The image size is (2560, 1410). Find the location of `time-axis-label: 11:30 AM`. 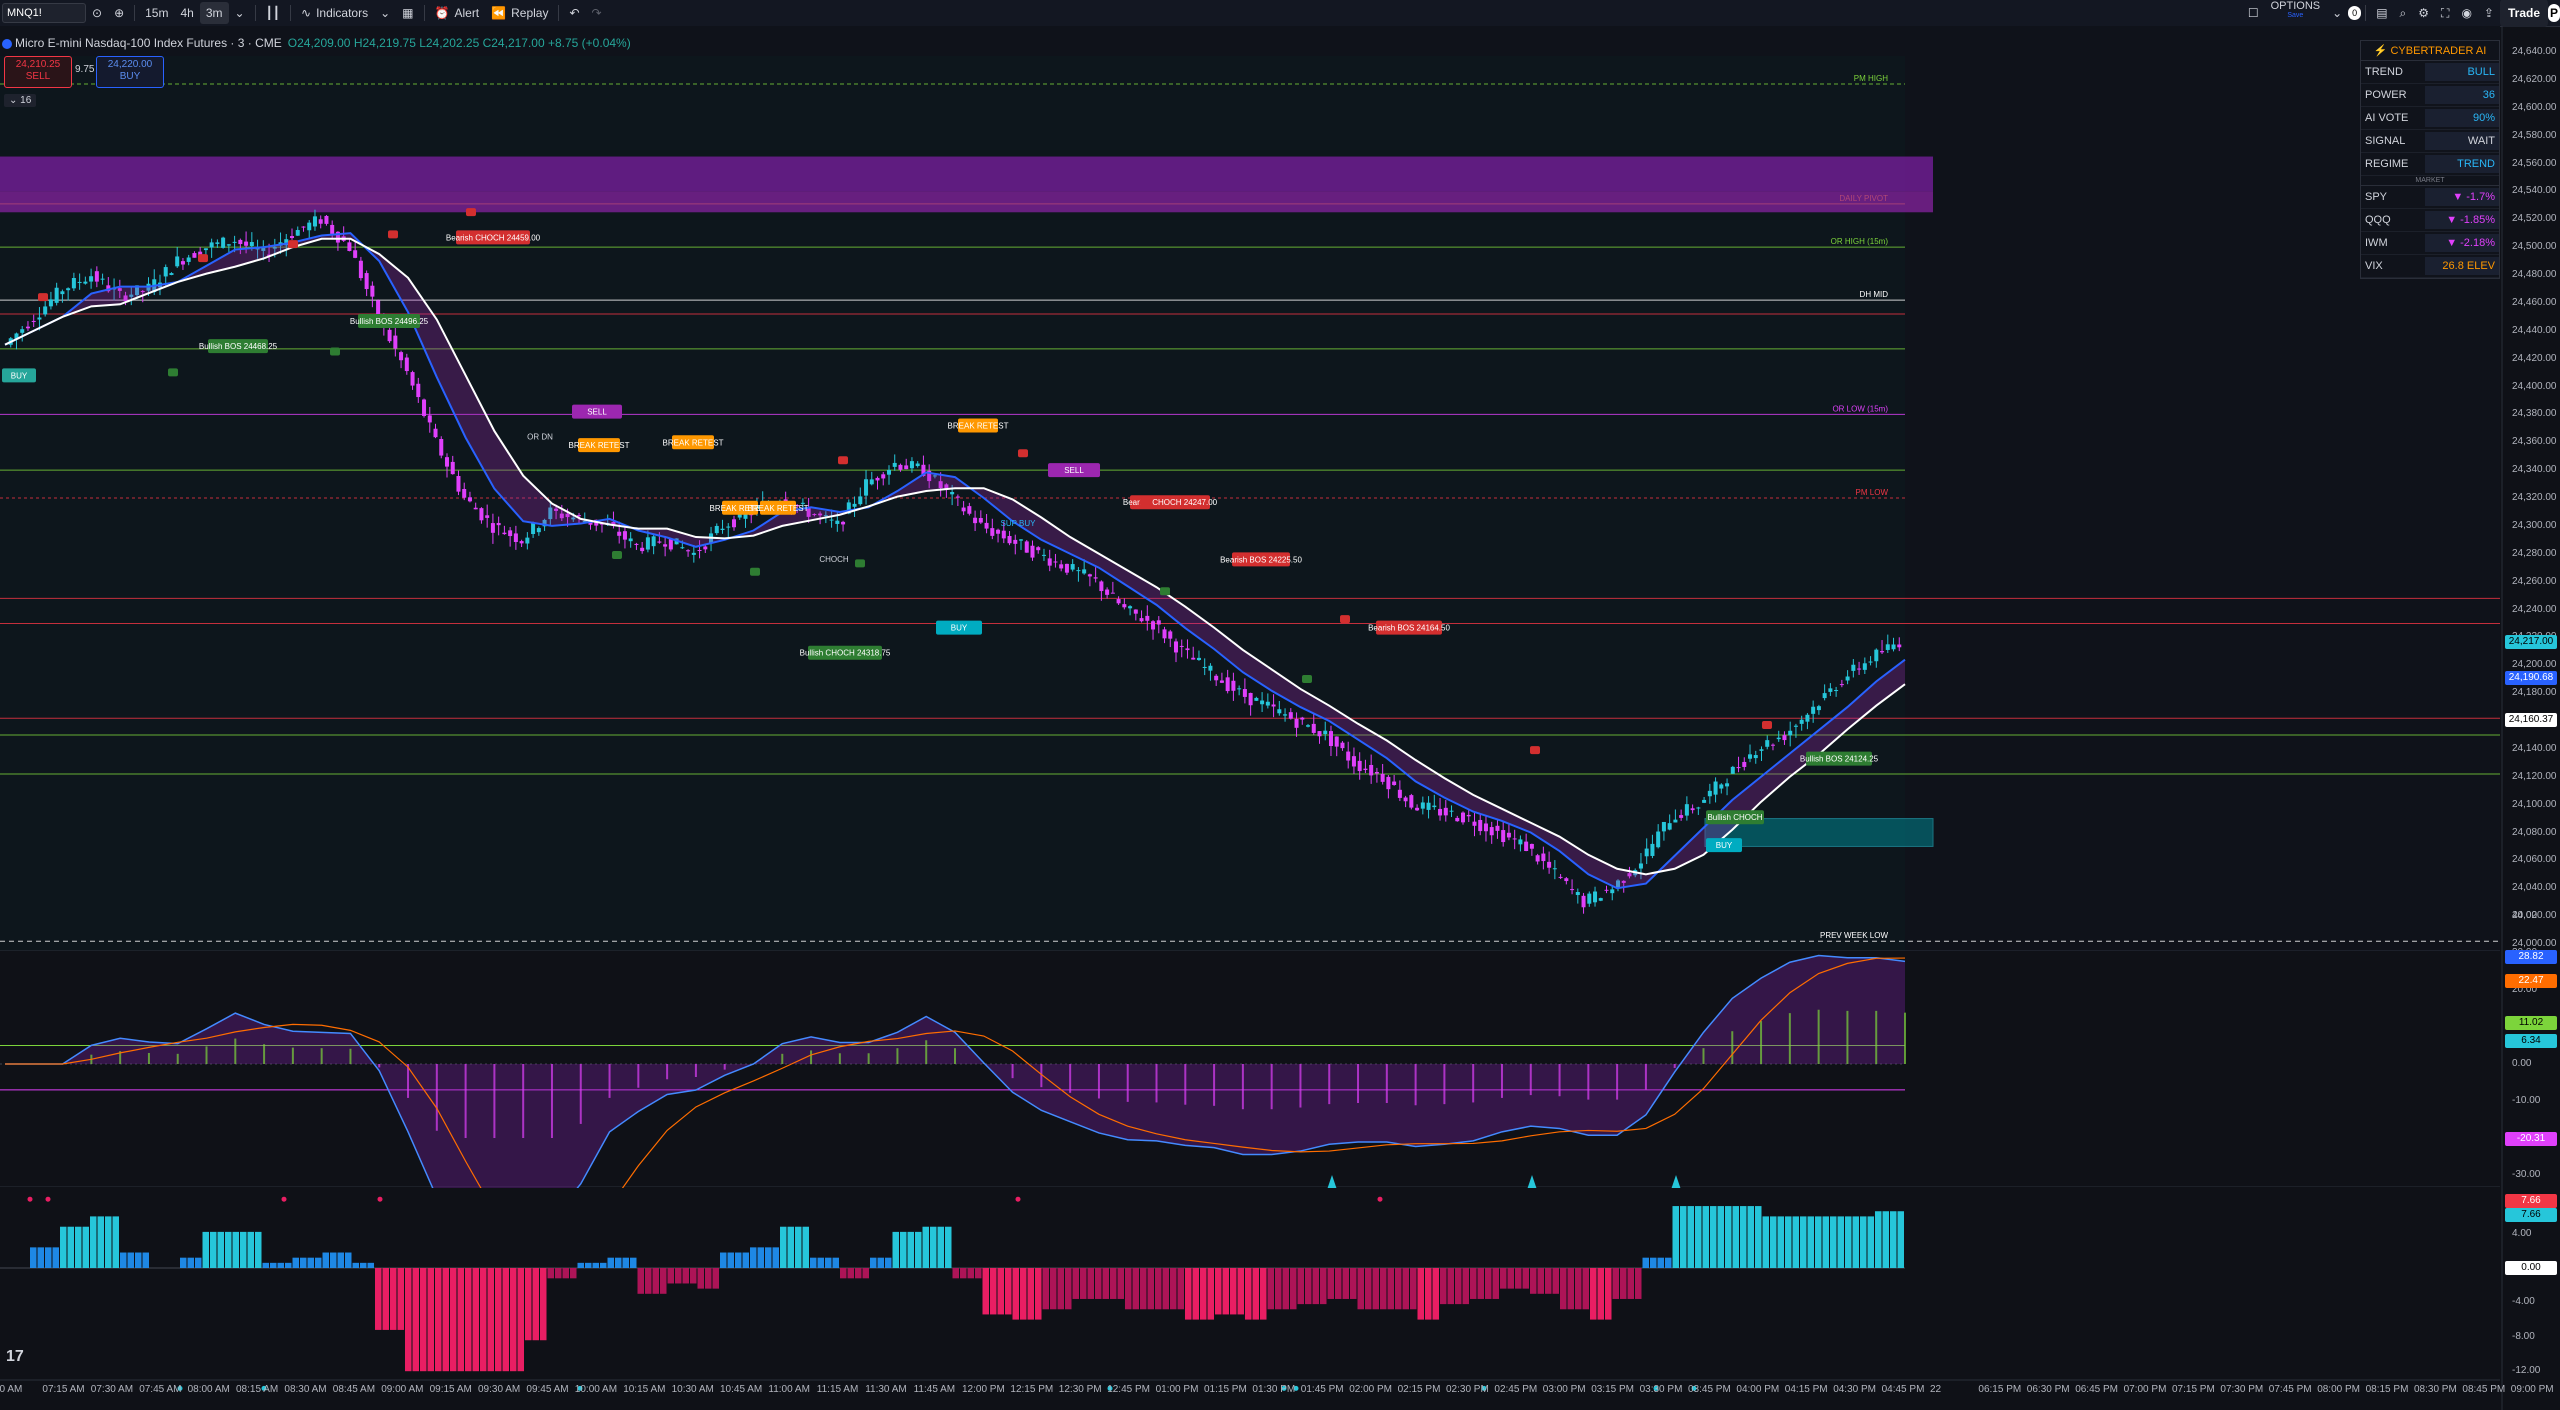

time-axis-label: 11:30 AM is located at coordinates (886, 1389).